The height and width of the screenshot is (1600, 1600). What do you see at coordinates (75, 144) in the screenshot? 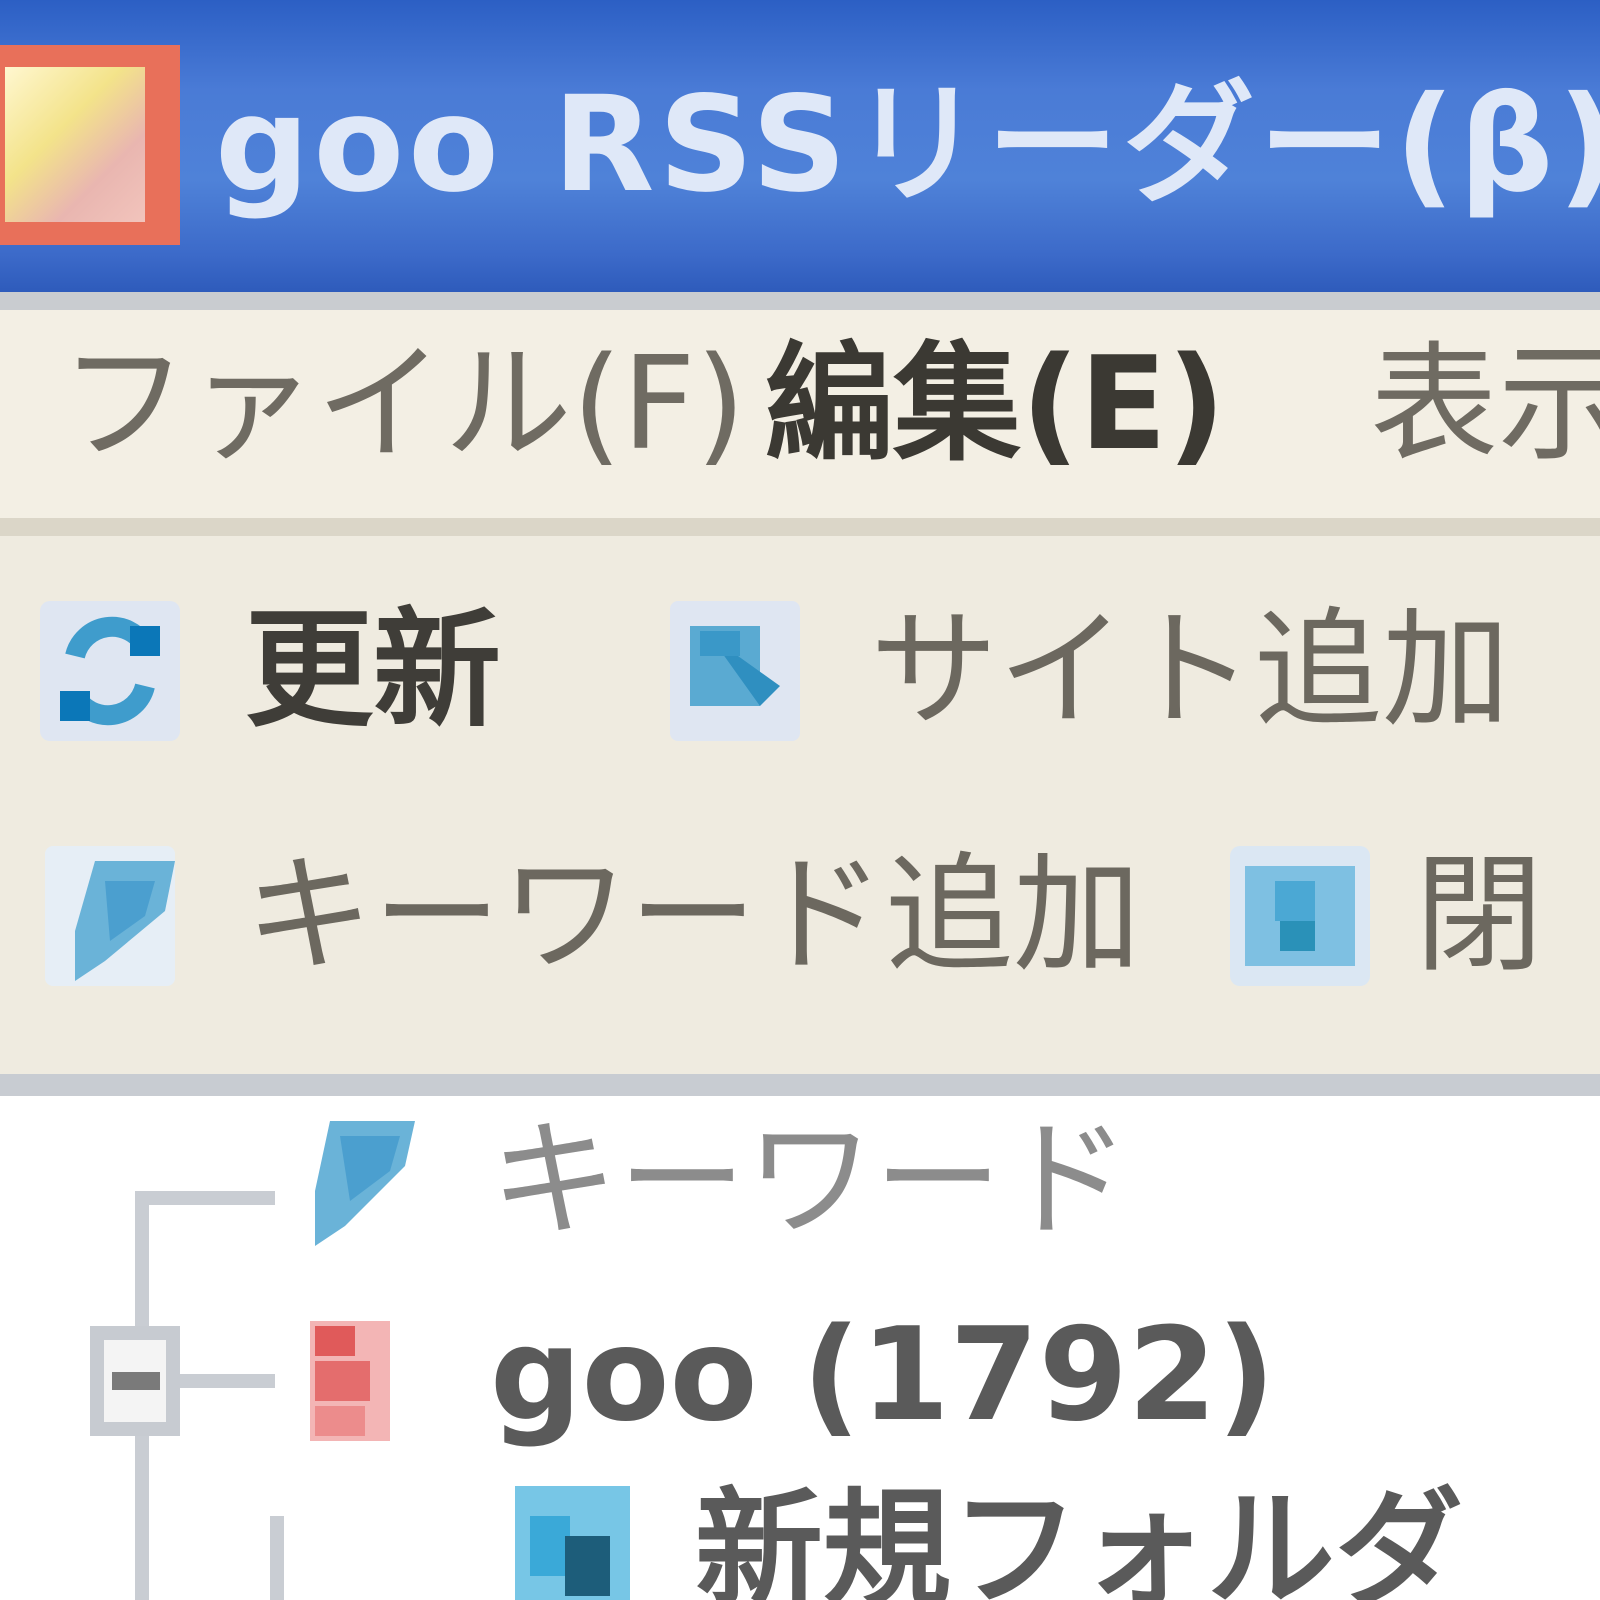
I see `app-icon-face` at bounding box center [75, 144].